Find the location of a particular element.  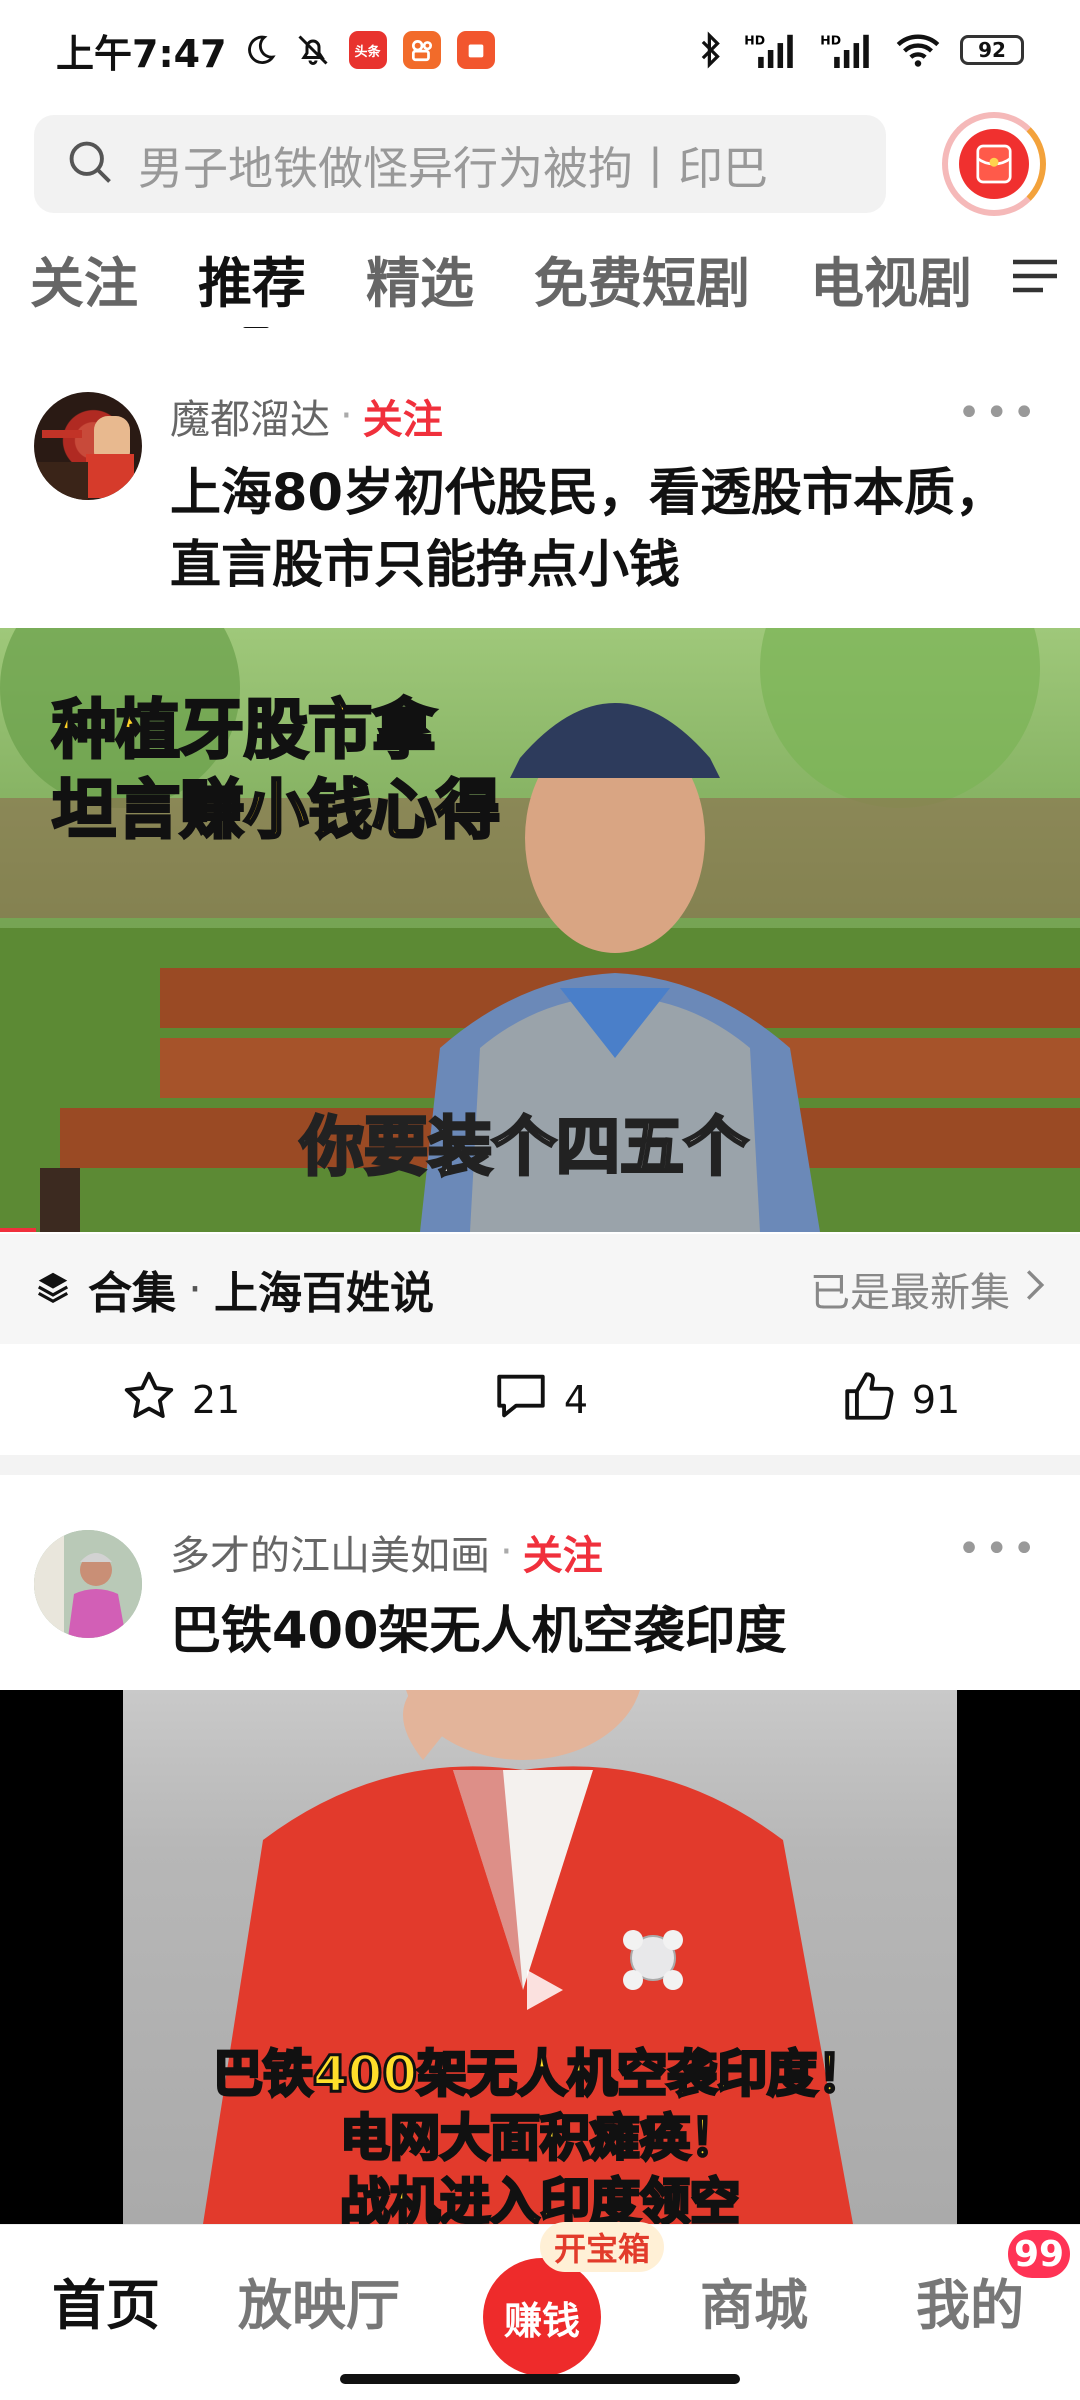

nav-earn-button: 赚钱 is located at coordinates (542, 2317).